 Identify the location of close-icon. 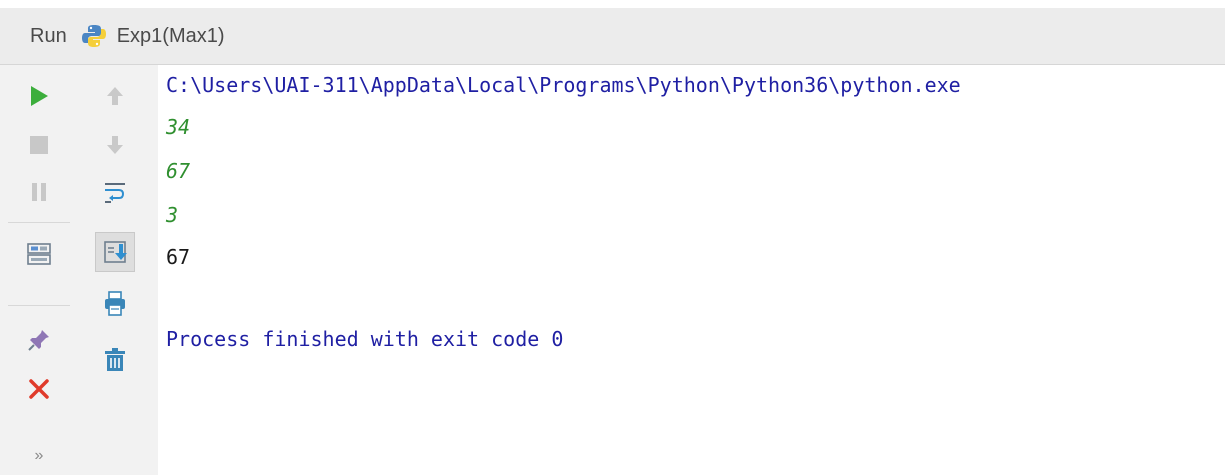
(39, 389).